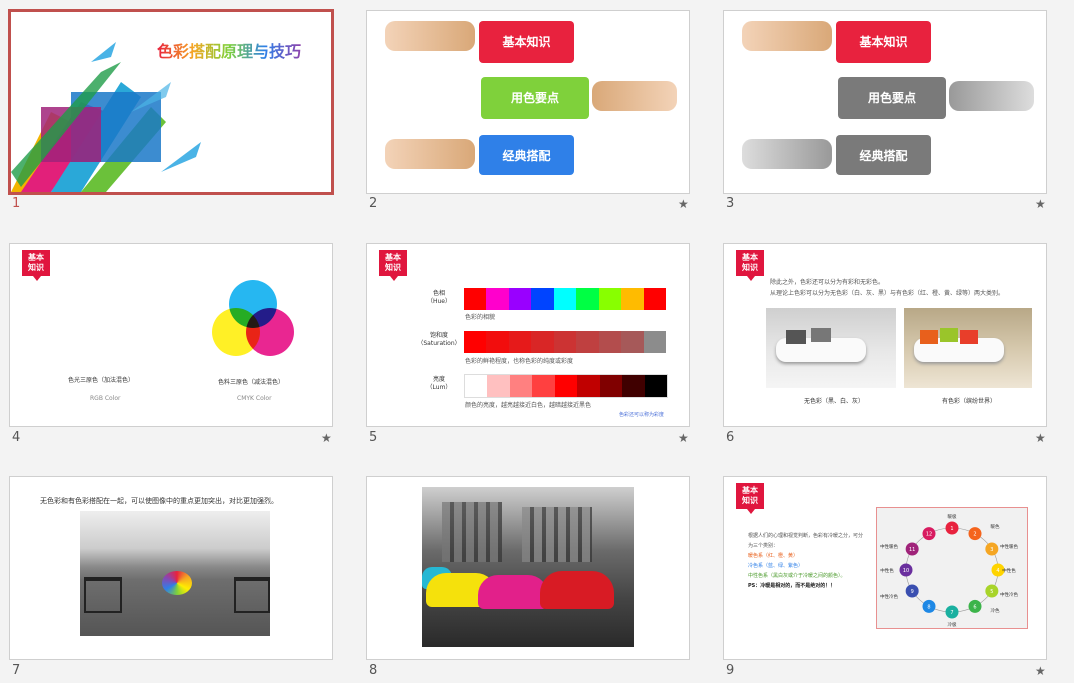 Image resolution: width=1074 pixels, height=683 pixels. What do you see at coordinates (730, 203) in the screenshot?
I see `slide-number-3: 3` at bounding box center [730, 203].